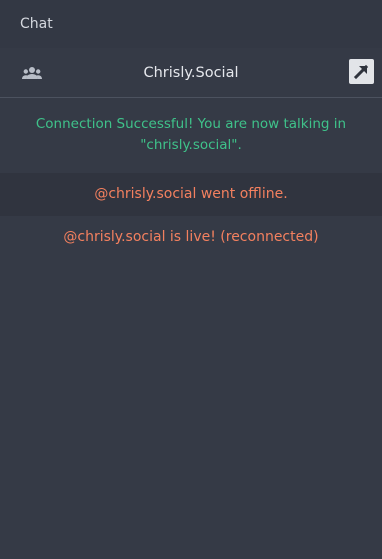  I want to click on chat-header: Chat, so click(191, 24).